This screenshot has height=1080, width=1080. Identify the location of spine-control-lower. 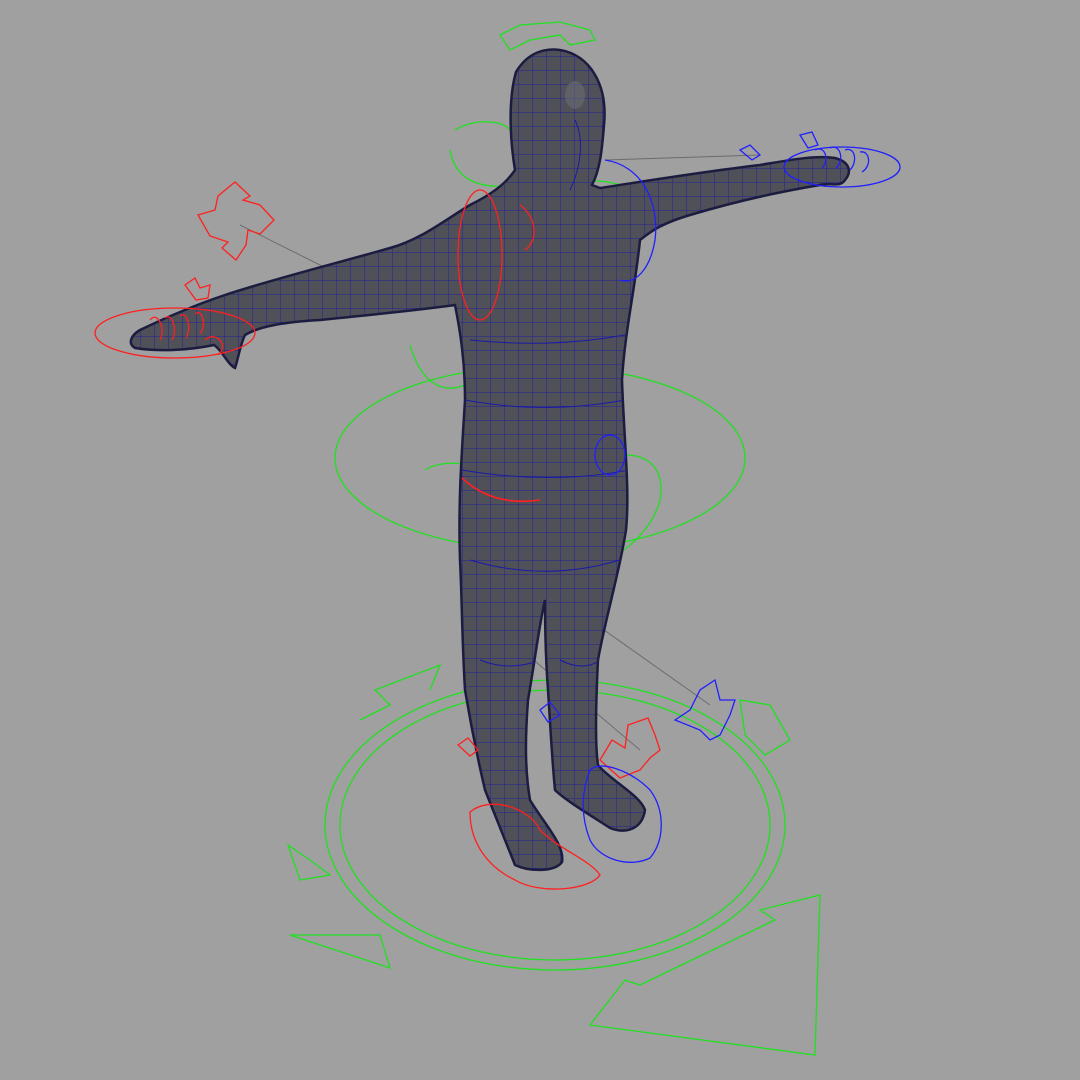
(437, 366).